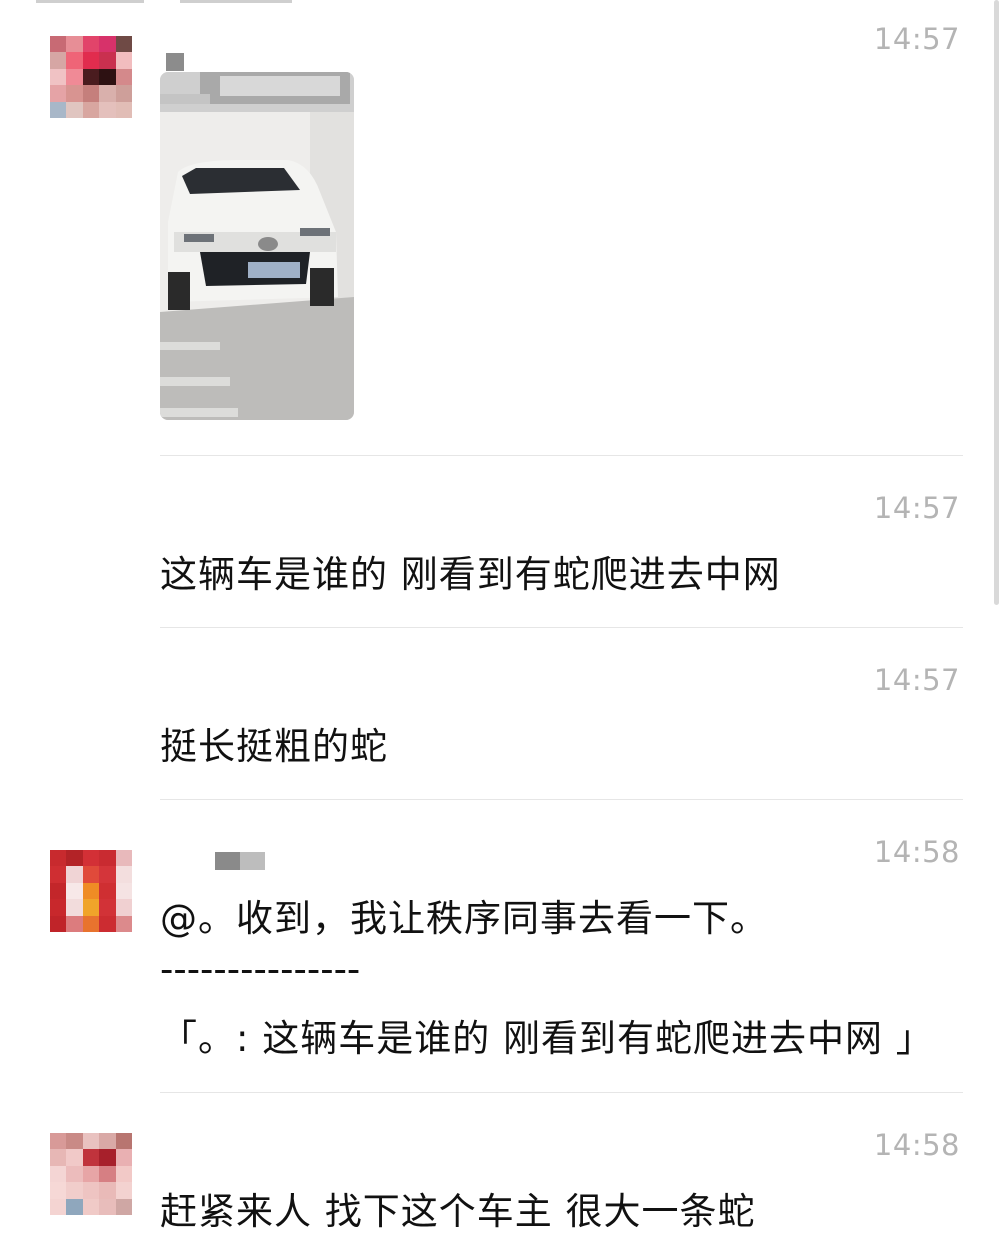 Image resolution: width=1002 pixels, height=1235 pixels. I want to click on message-text: 14:58 赶紧来人 找下这个车主 很大一条蛇, so click(501, 1163).